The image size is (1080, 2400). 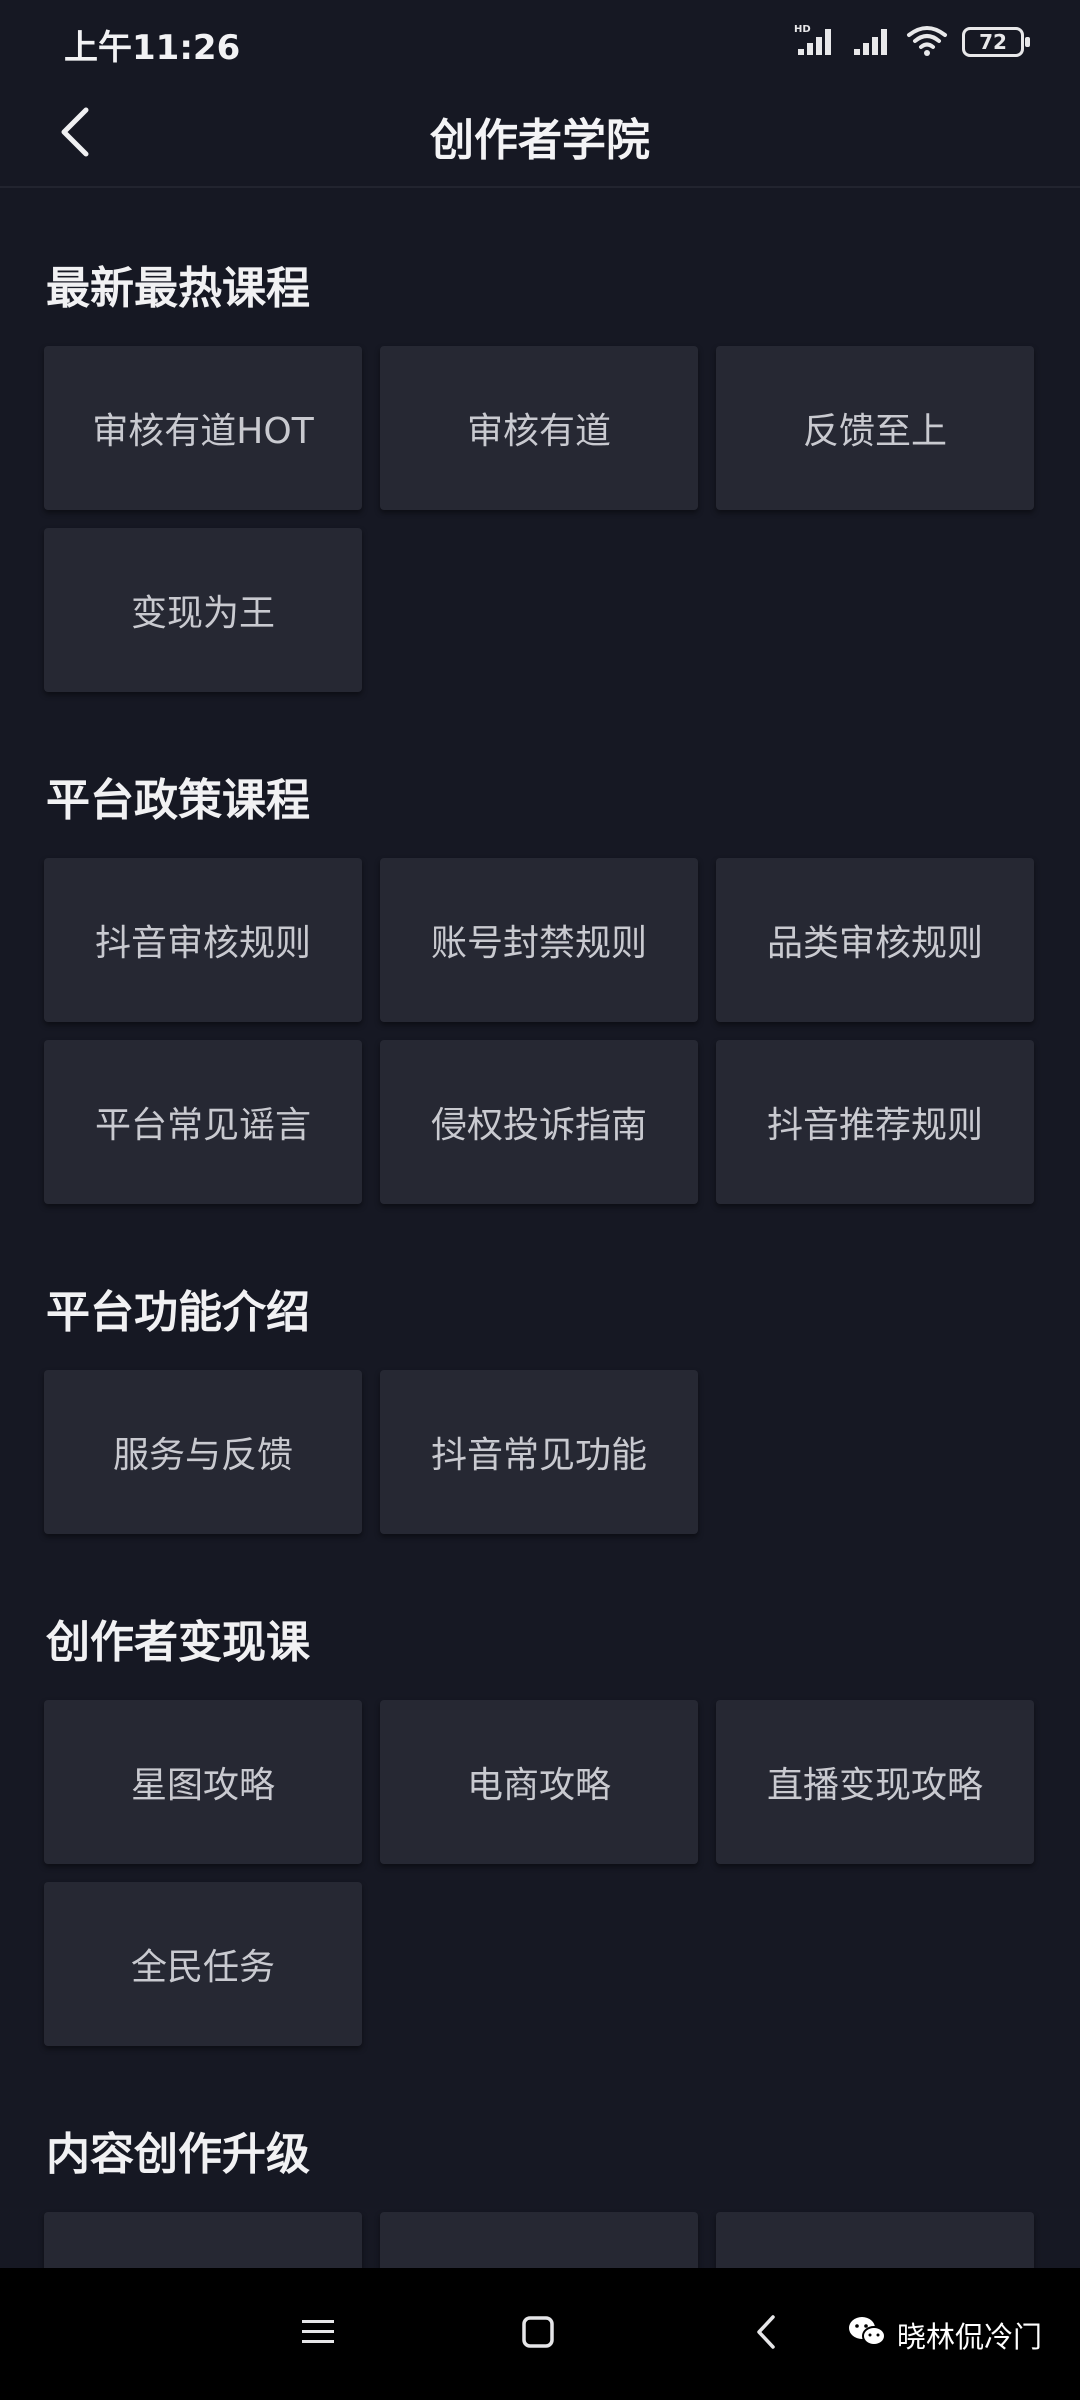 I want to click on course-card: 抖音推荐规则, so click(x=875, y=1122).